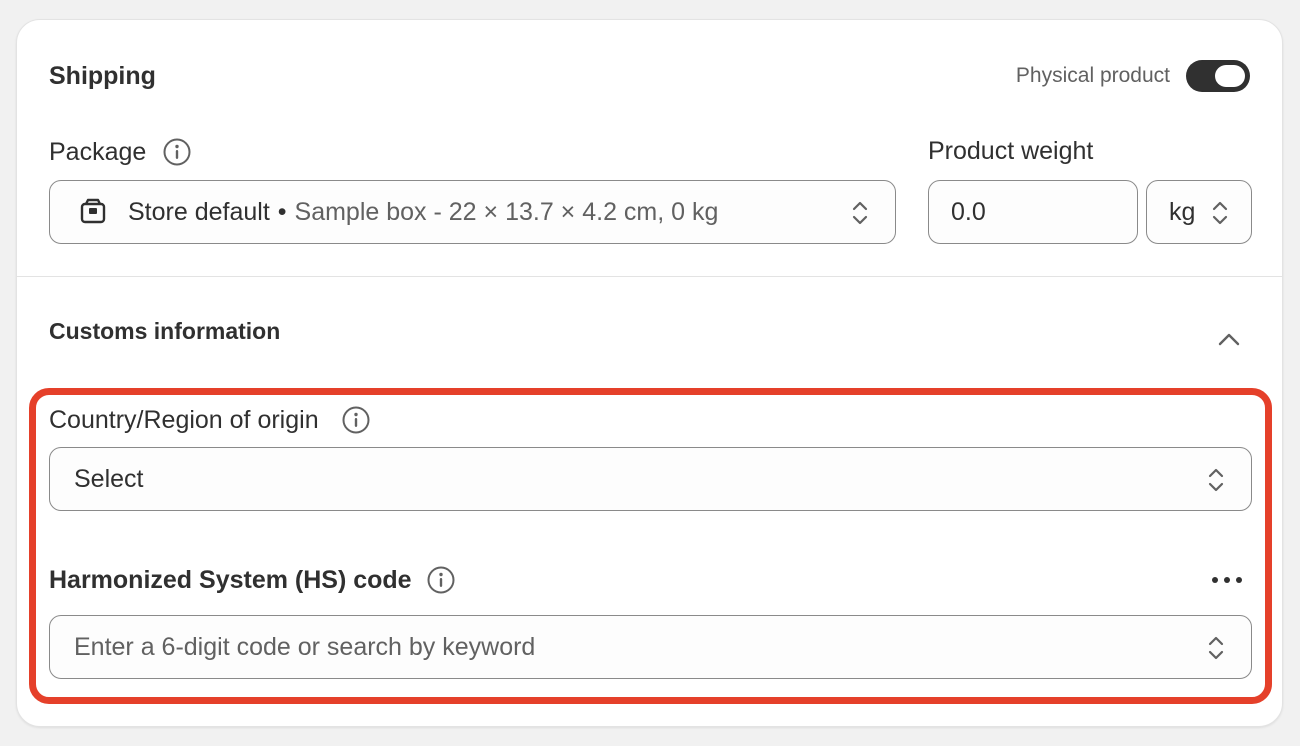 The height and width of the screenshot is (746, 1300). What do you see at coordinates (649, 276) in the screenshot?
I see `section-divider` at bounding box center [649, 276].